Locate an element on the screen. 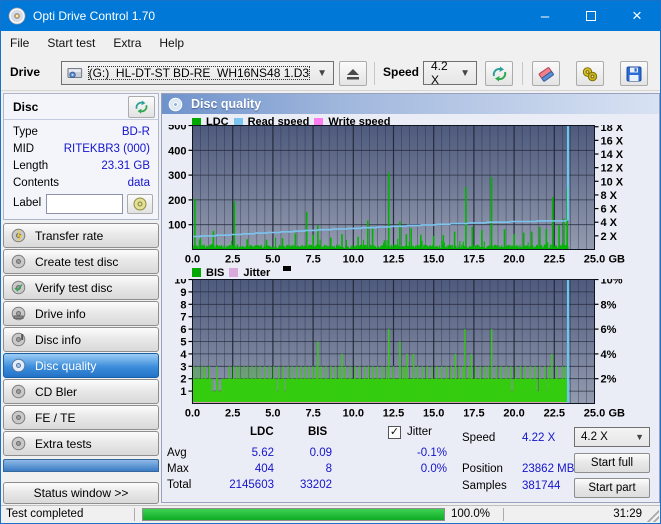 This screenshot has width=661, height=524. maximize-button is located at coordinates (591, 16).